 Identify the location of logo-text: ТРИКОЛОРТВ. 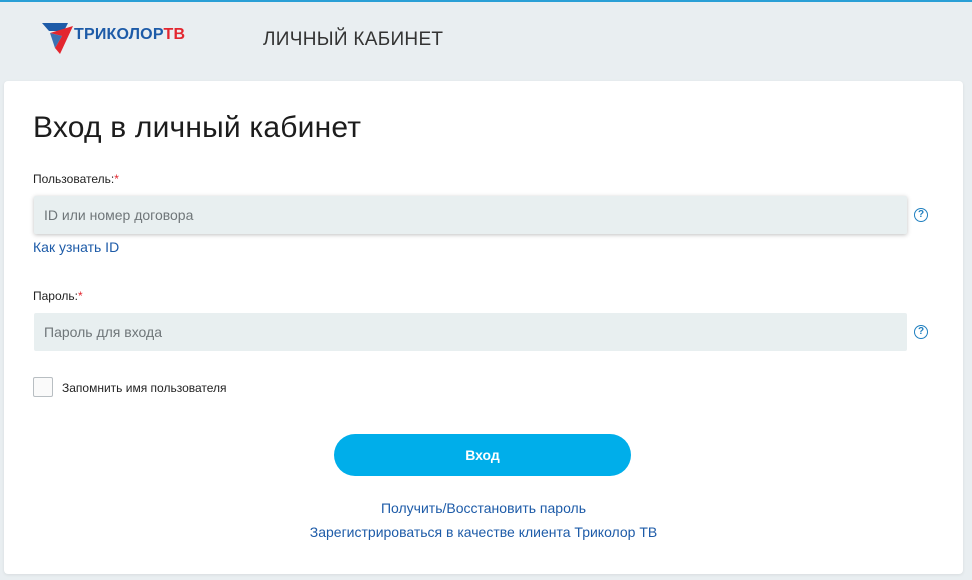
(129, 35).